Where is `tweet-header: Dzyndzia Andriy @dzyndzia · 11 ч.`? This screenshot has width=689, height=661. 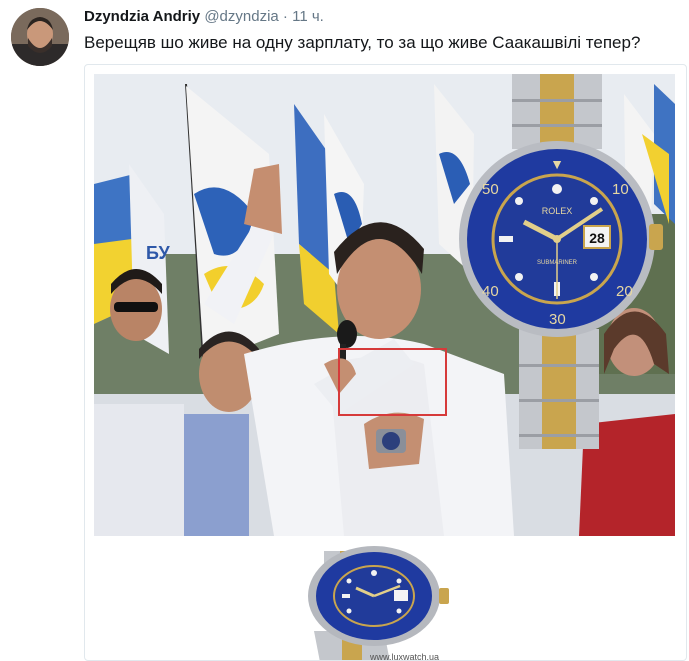
tweet-header: Dzyndzia Andriy @dzyndzia · 11 ч. is located at coordinates (204, 16).